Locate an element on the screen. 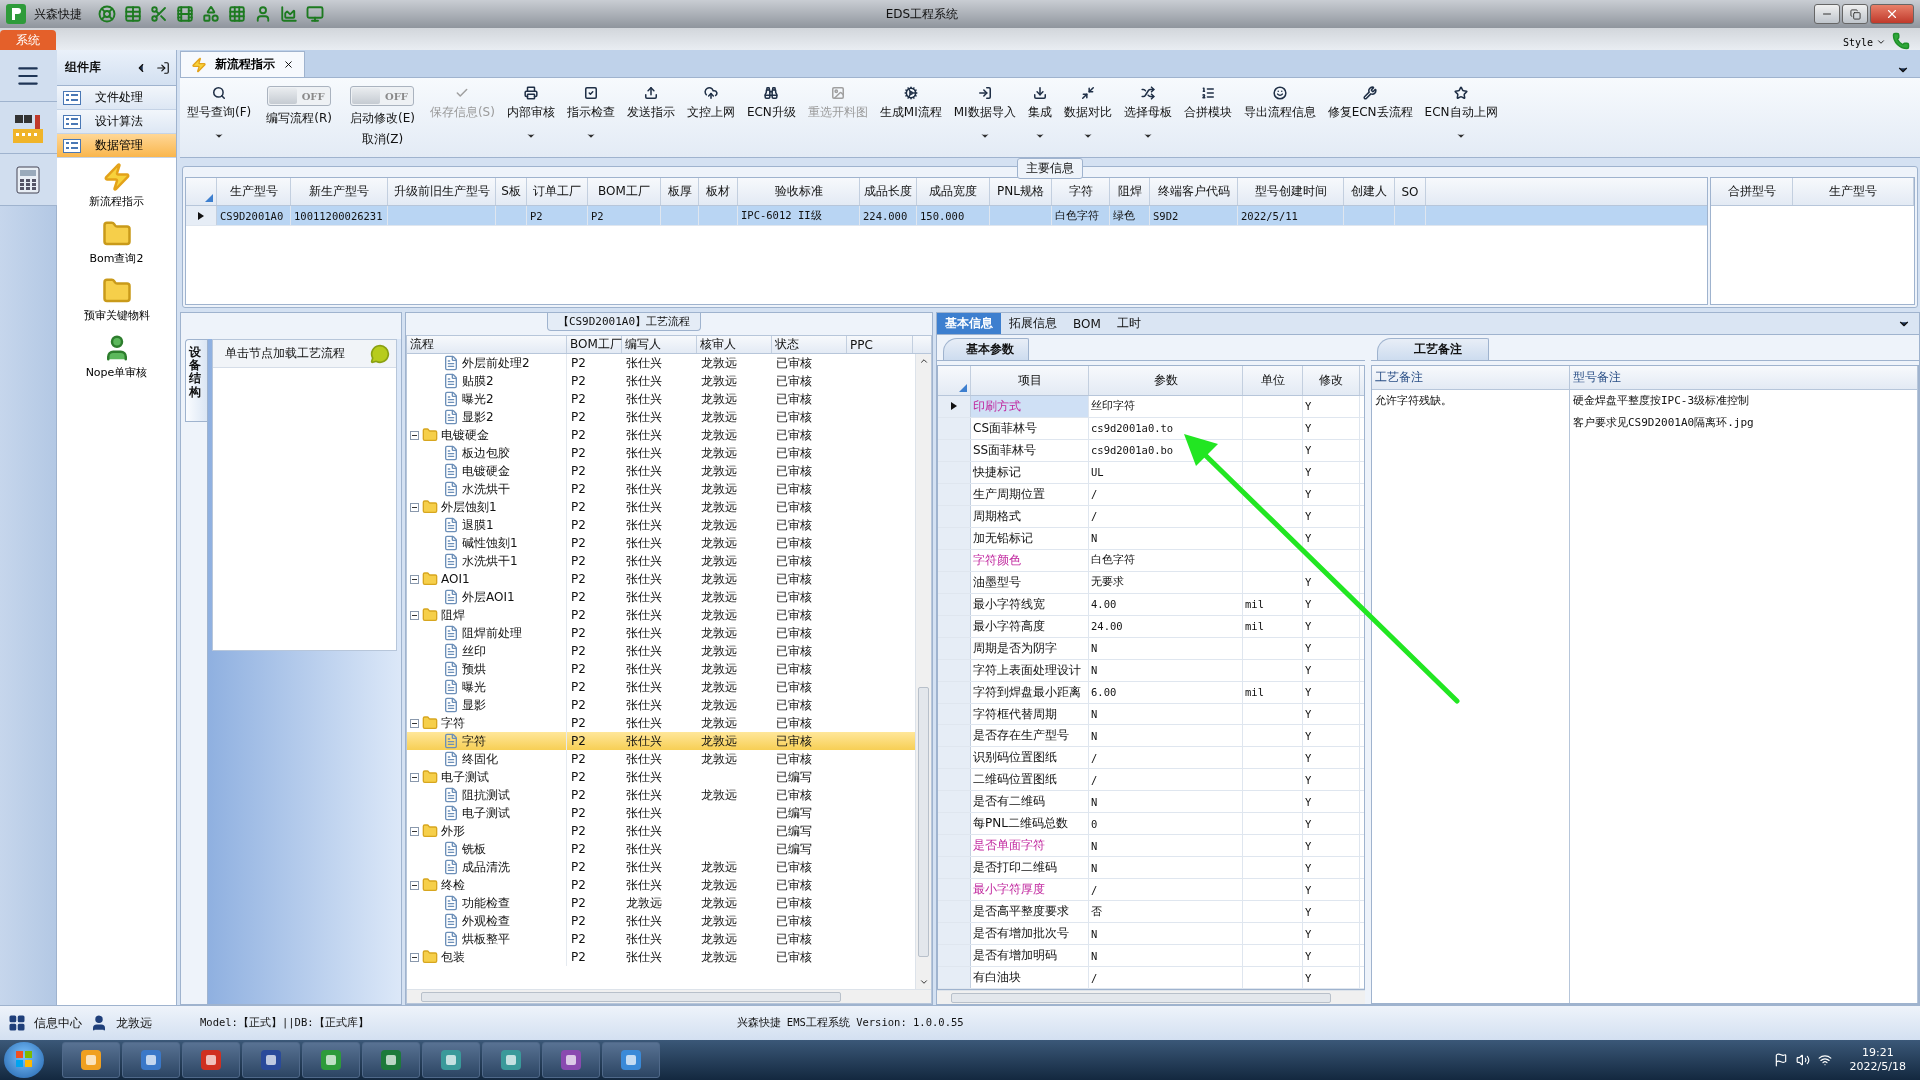 Image resolution: width=1920 pixels, height=1080 pixels. clock: 19:21 2022/5/18 is located at coordinates (1877, 1060).